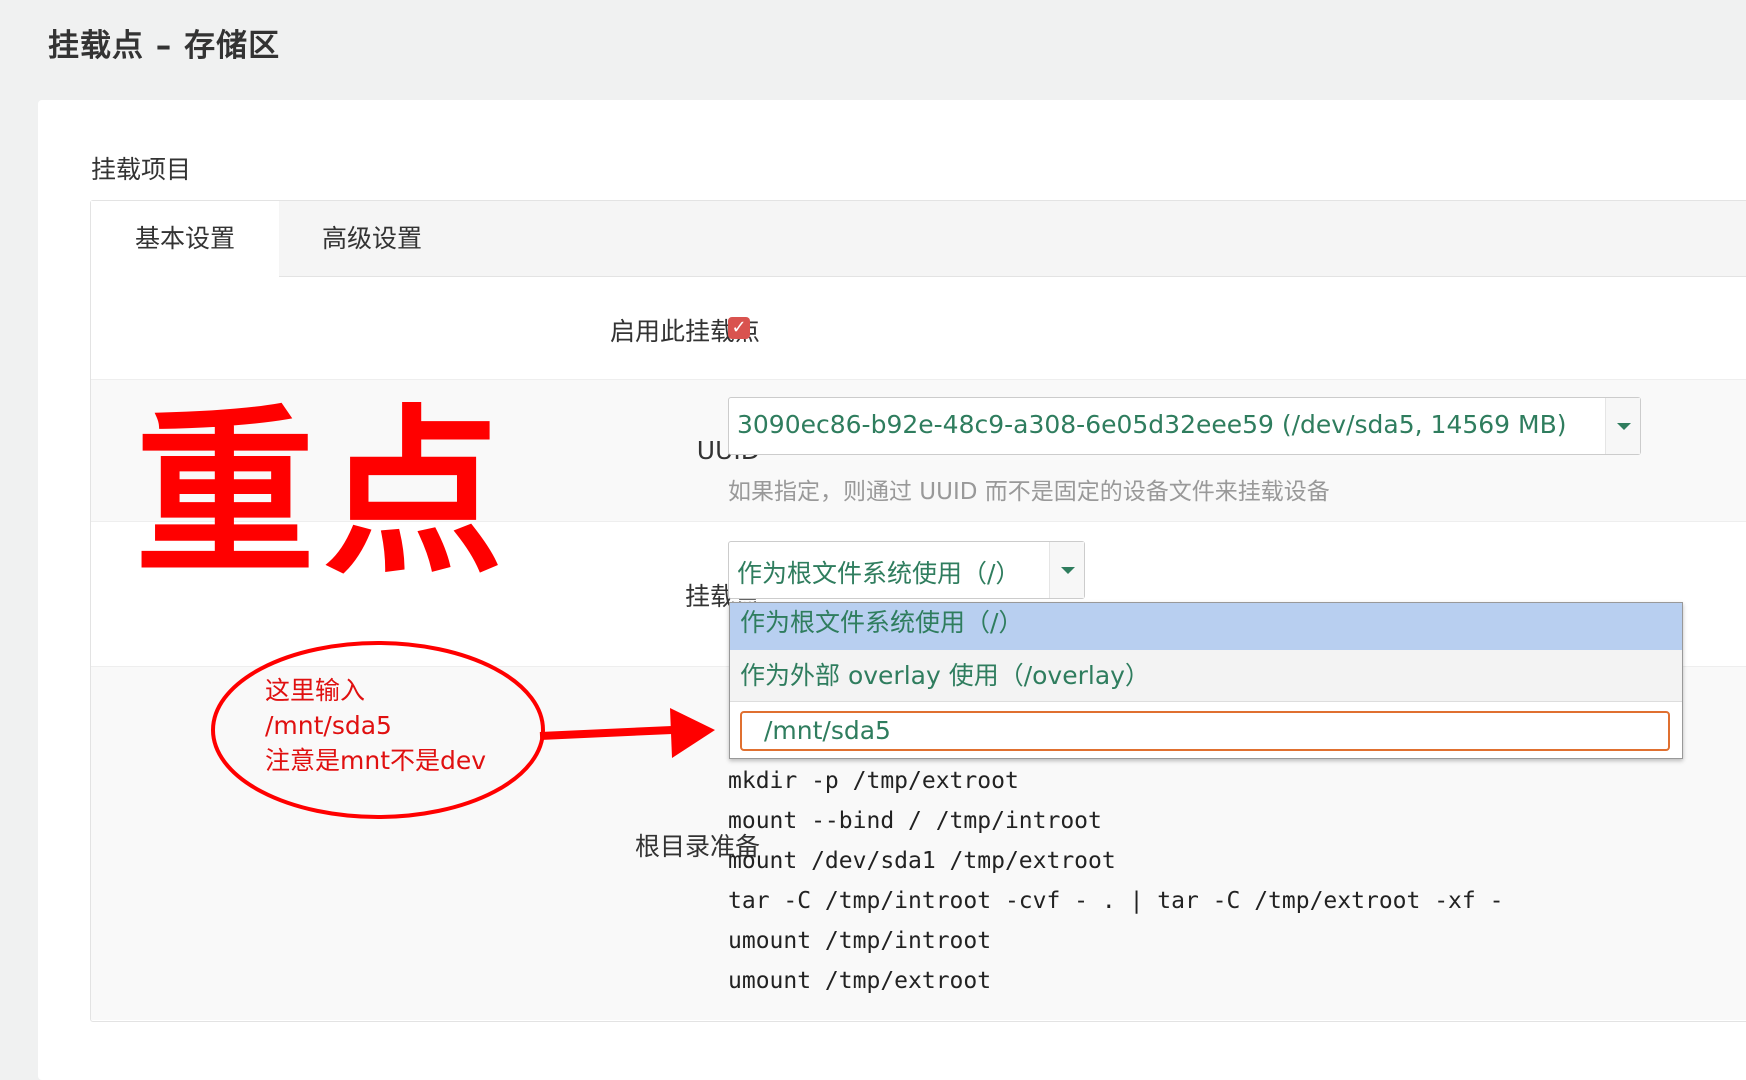 Image resolution: width=1746 pixels, height=1080 pixels. What do you see at coordinates (315, 690) in the screenshot?
I see `annotation-note-line: 这里输入` at bounding box center [315, 690].